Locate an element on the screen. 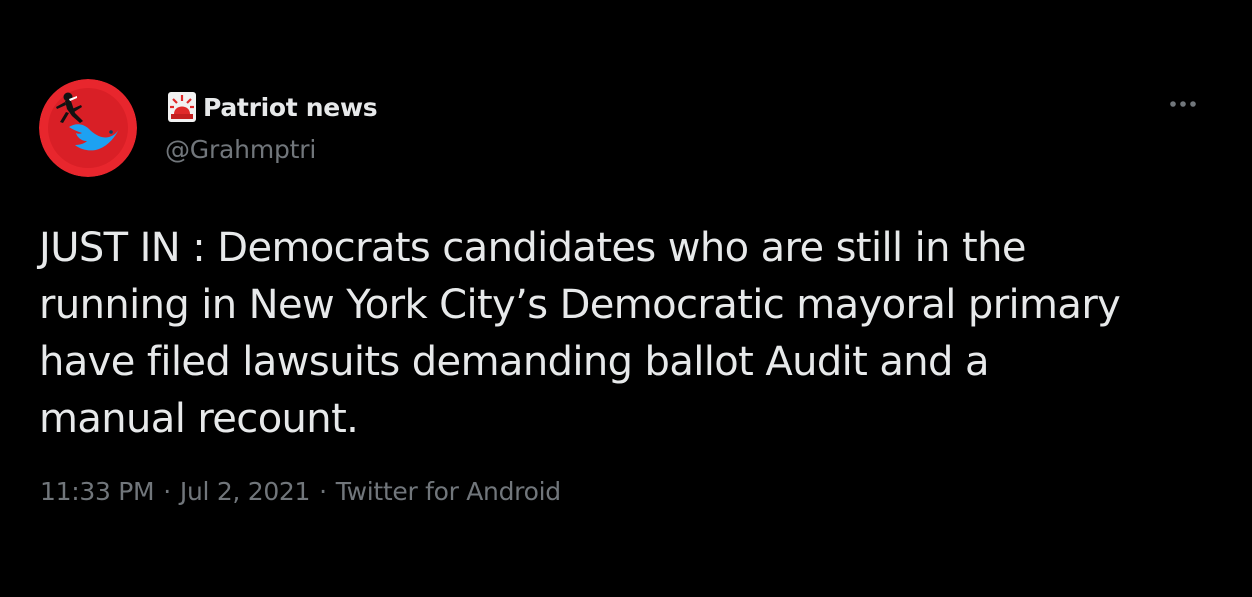 This screenshot has height=597, width=1252. avatar is located at coordinates (88, 128).